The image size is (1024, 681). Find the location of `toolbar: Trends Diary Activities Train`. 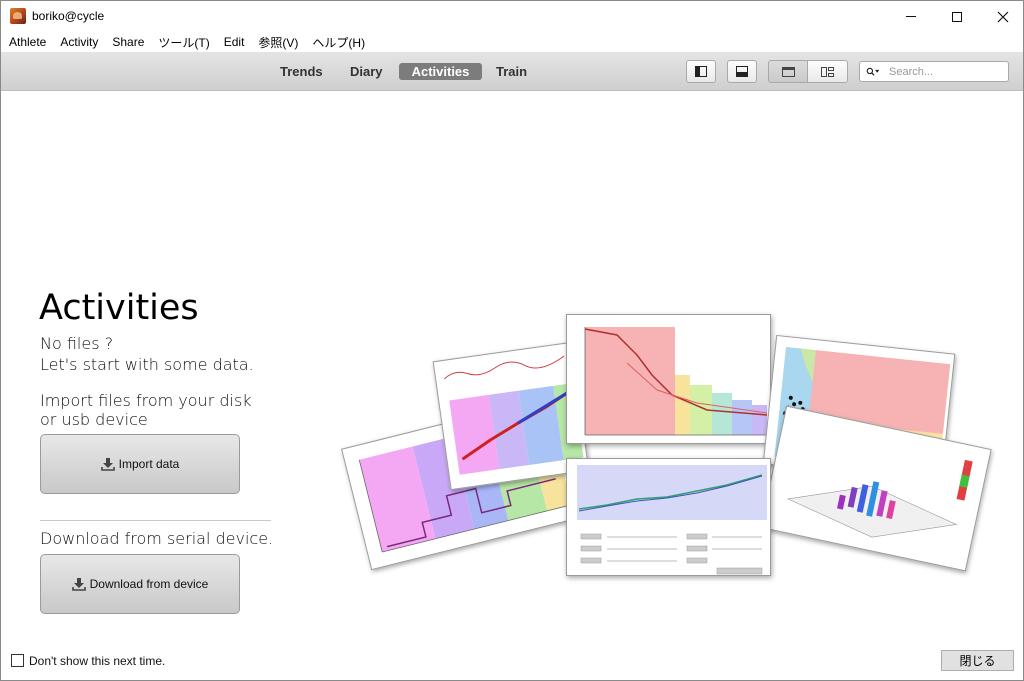

toolbar: Trends Diary Activities Train is located at coordinates (512, 71).